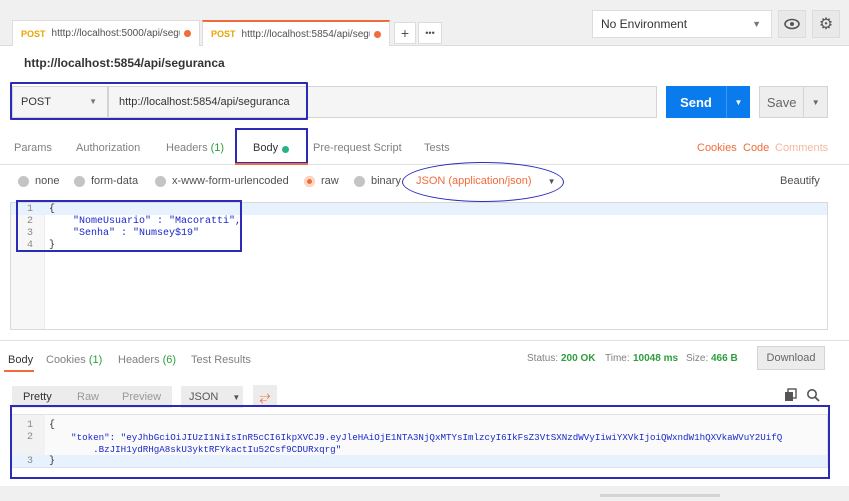 This screenshot has width=849, height=501. I want to click on more-icon: •••, so click(430, 33).